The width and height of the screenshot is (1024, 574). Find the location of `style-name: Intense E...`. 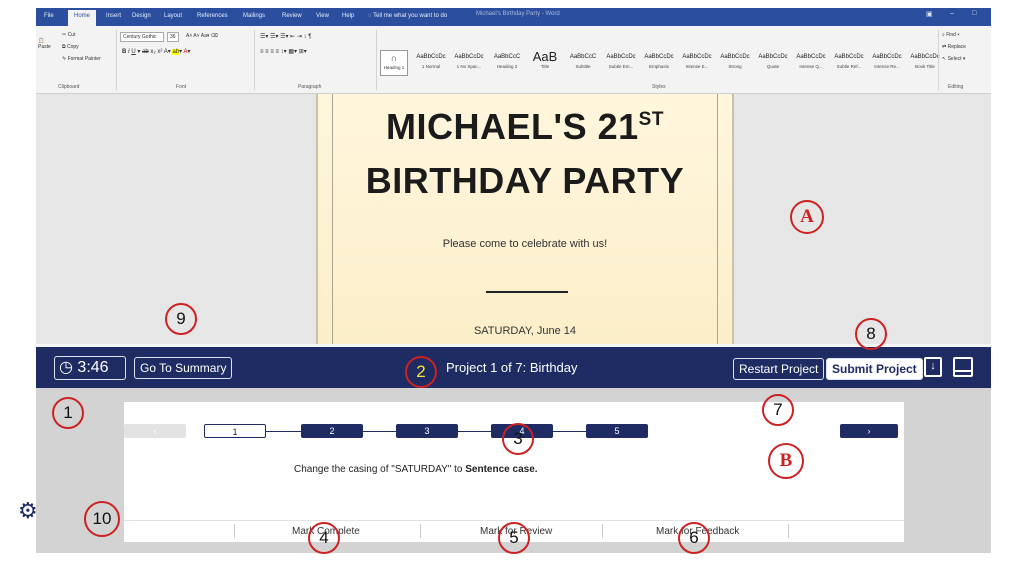

style-name: Intense E... is located at coordinates (697, 66).